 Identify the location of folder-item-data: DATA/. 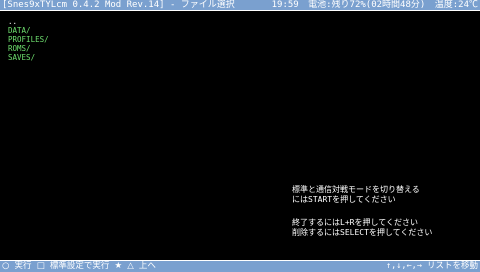
(28, 30).